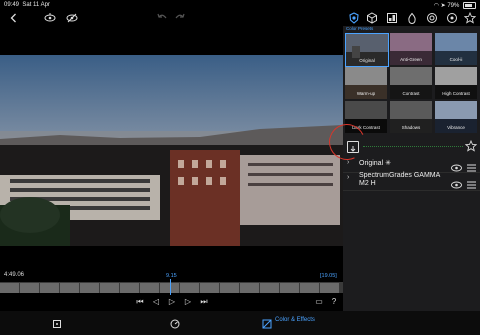 The image size is (480, 335). Describe the element at coordinates (14, 275) in the screenshot. I see `current-time: 4:49.06` at that location.